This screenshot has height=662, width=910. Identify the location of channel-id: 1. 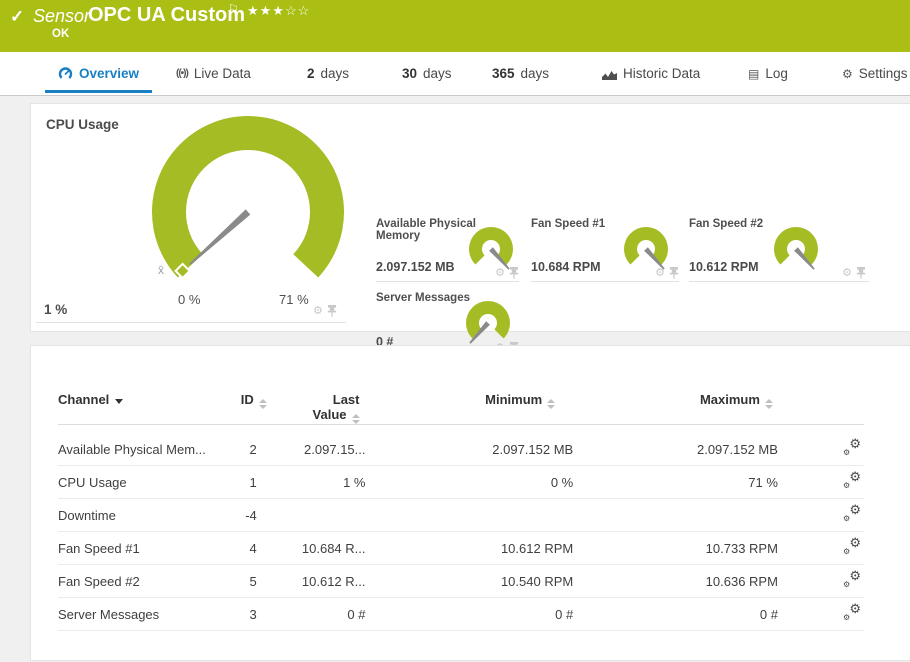
(241, 482).